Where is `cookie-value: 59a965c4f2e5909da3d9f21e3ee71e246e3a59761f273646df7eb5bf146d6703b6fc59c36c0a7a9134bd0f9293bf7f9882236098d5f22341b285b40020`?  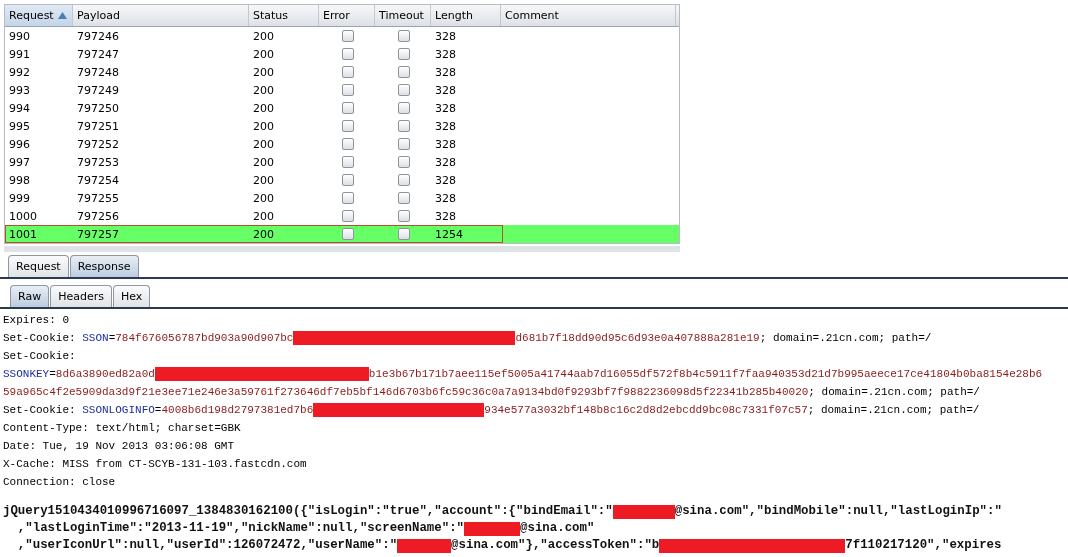
cookie-value: 59a965c4f2e5909da3d9f21e3ee71e246e3a59761f273646df7eb5bf146d6703b6fc59c36c0a7a9134bd0f9293bf7f9882236098d5f22341b285b40020 is located at coordinates (406, 392).